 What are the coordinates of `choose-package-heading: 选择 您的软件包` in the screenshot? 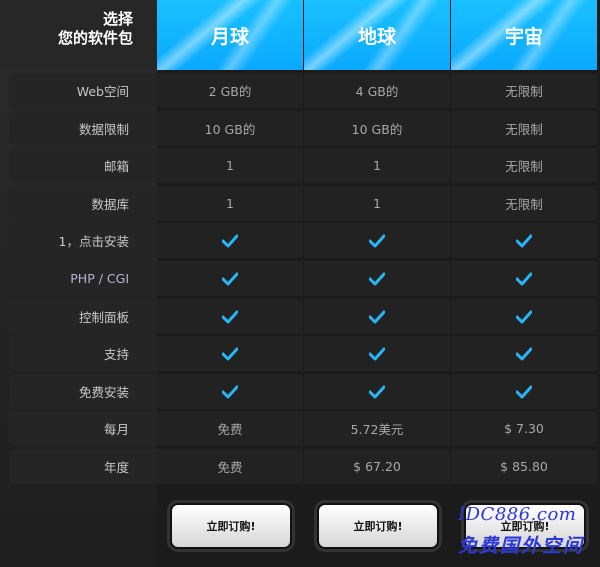 It's located at (78, 35).